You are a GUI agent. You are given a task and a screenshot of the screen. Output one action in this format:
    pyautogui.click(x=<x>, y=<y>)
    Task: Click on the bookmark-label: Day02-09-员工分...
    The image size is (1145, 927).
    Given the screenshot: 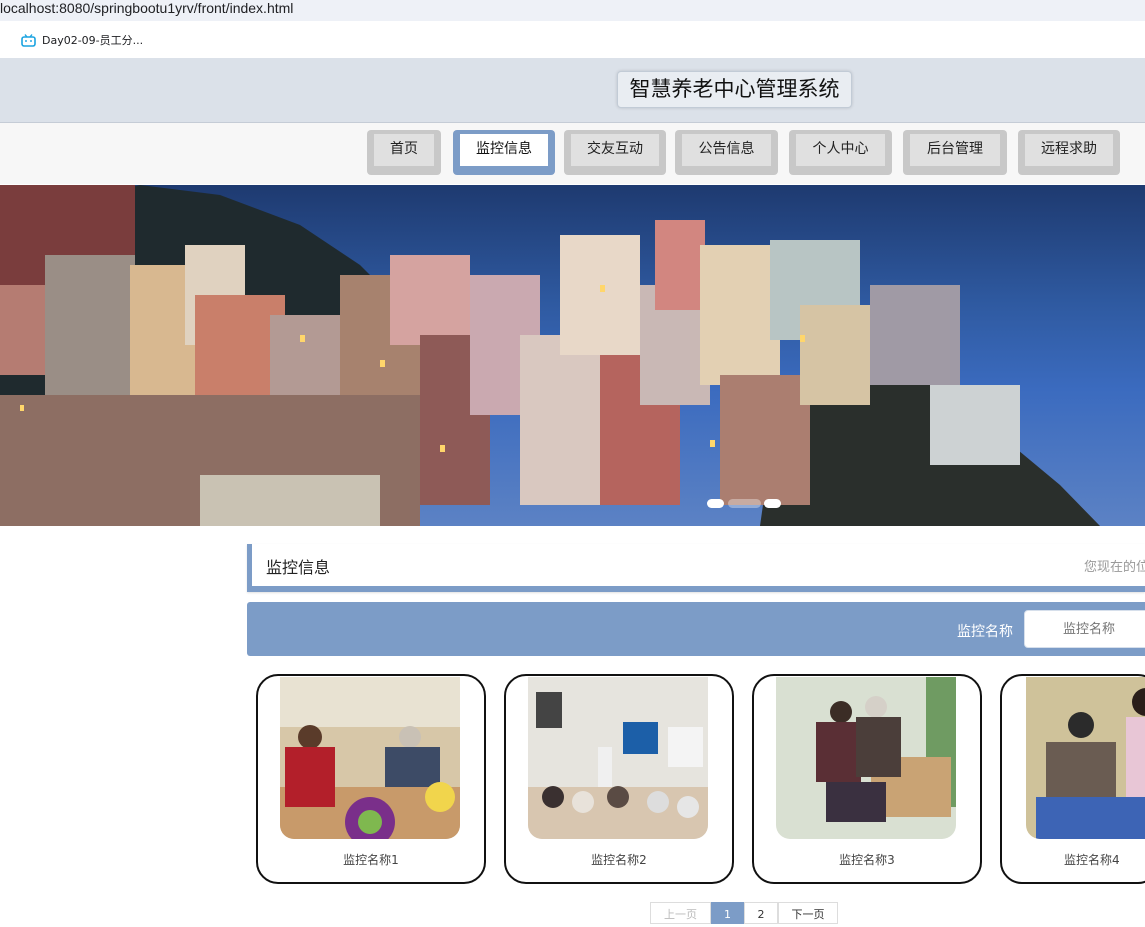 What is the action you would take?
    pyautogui.click(x=93, y=40)
    